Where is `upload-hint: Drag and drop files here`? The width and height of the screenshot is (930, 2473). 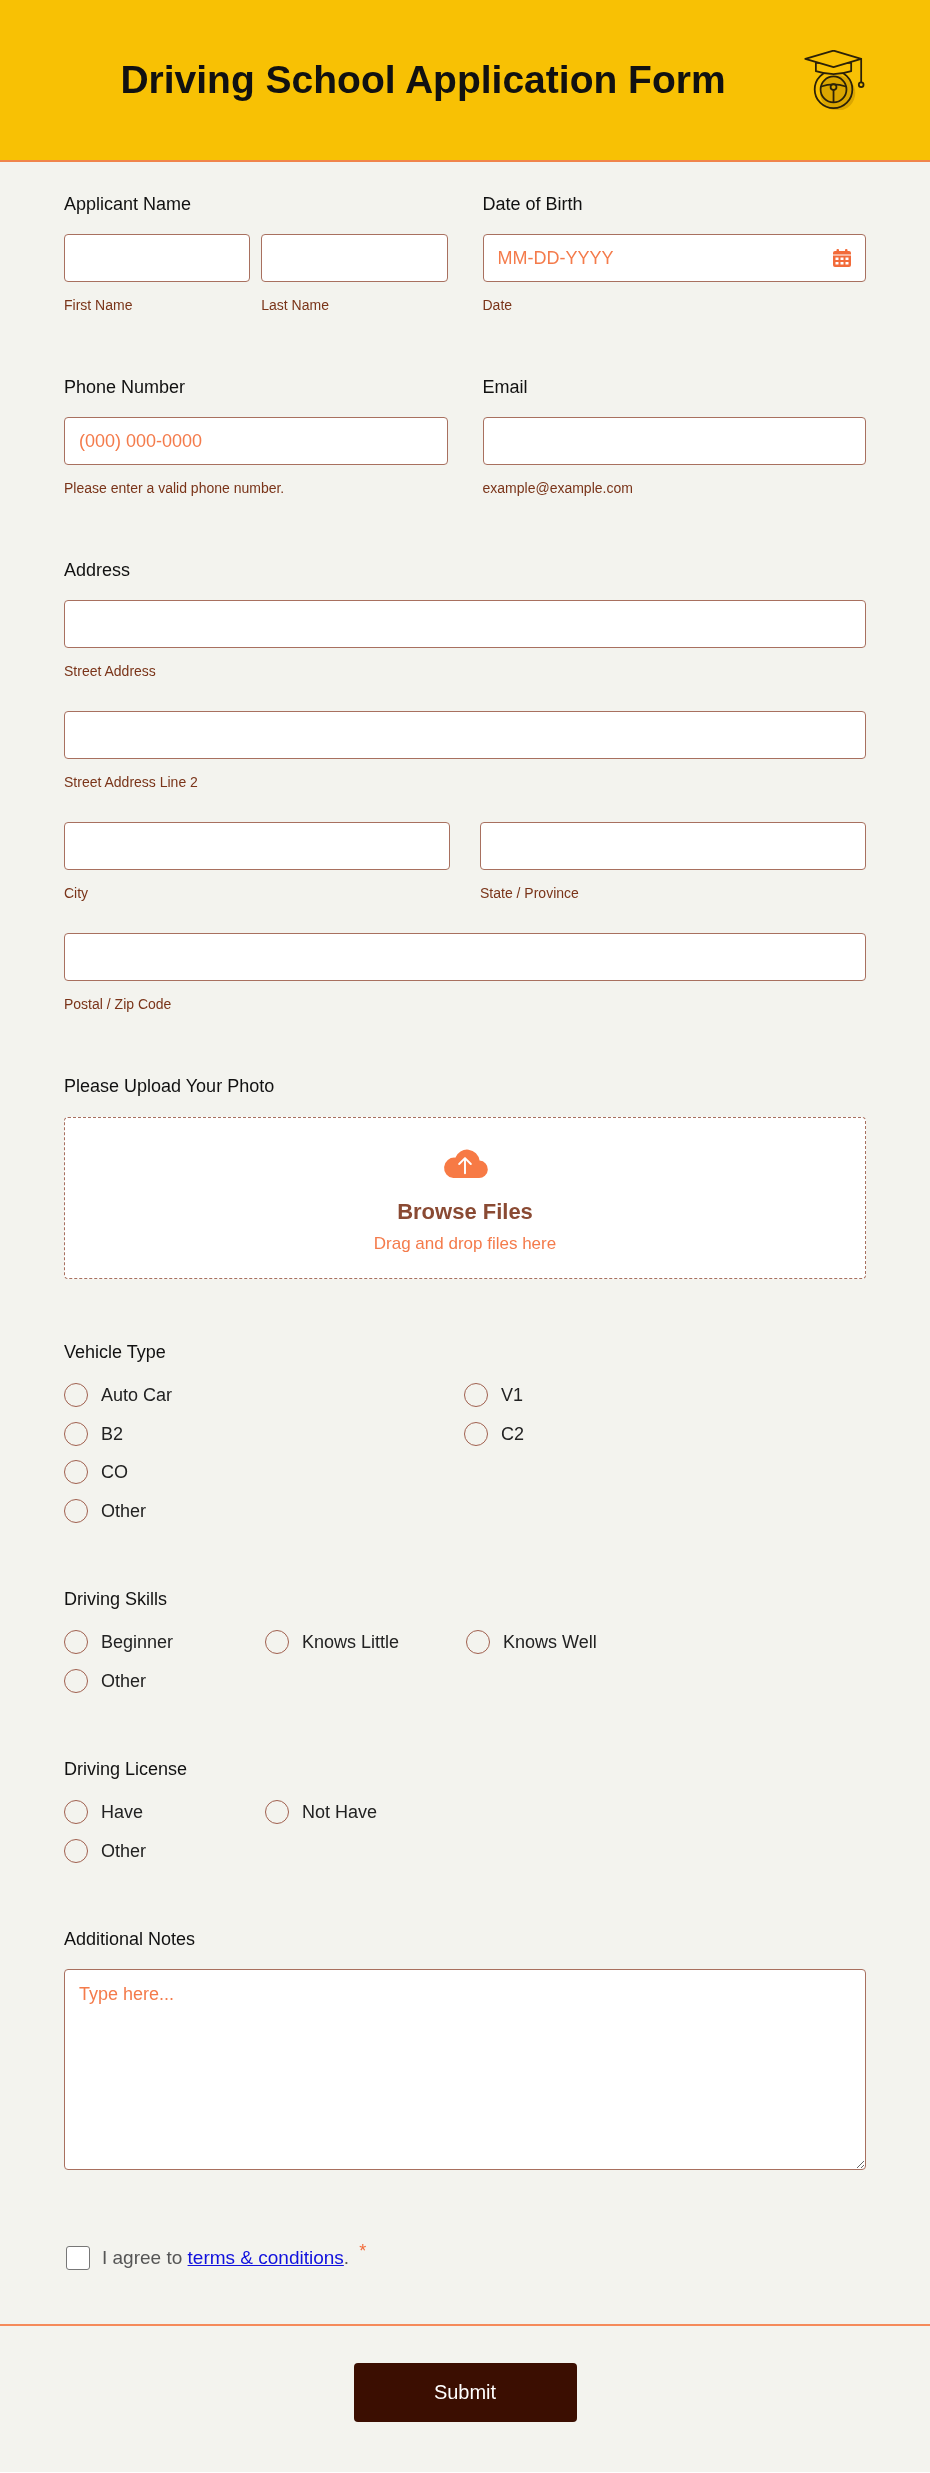 upload-hint: Drag and drop files here is located at coordinates (465, 1244).